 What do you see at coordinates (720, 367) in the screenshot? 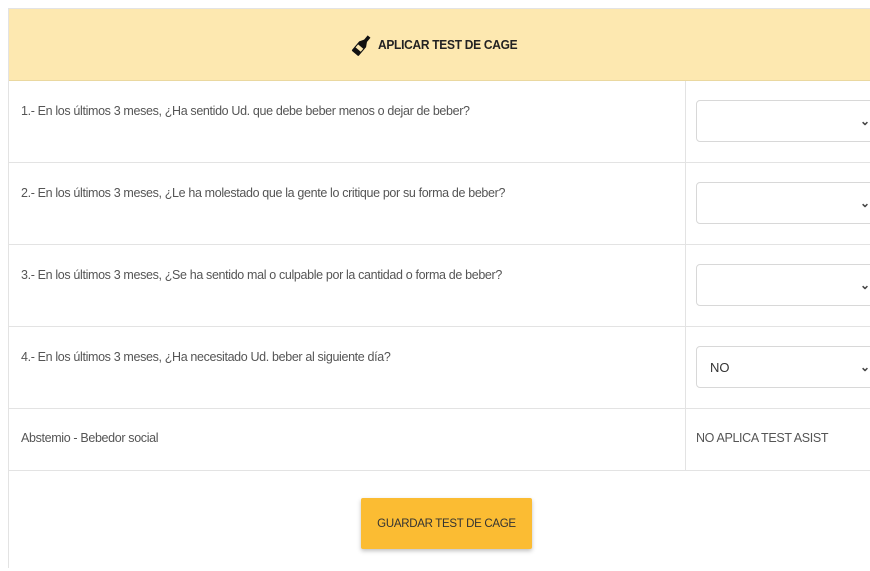
I see `select-value: NO` at bounding box center [720, 367].